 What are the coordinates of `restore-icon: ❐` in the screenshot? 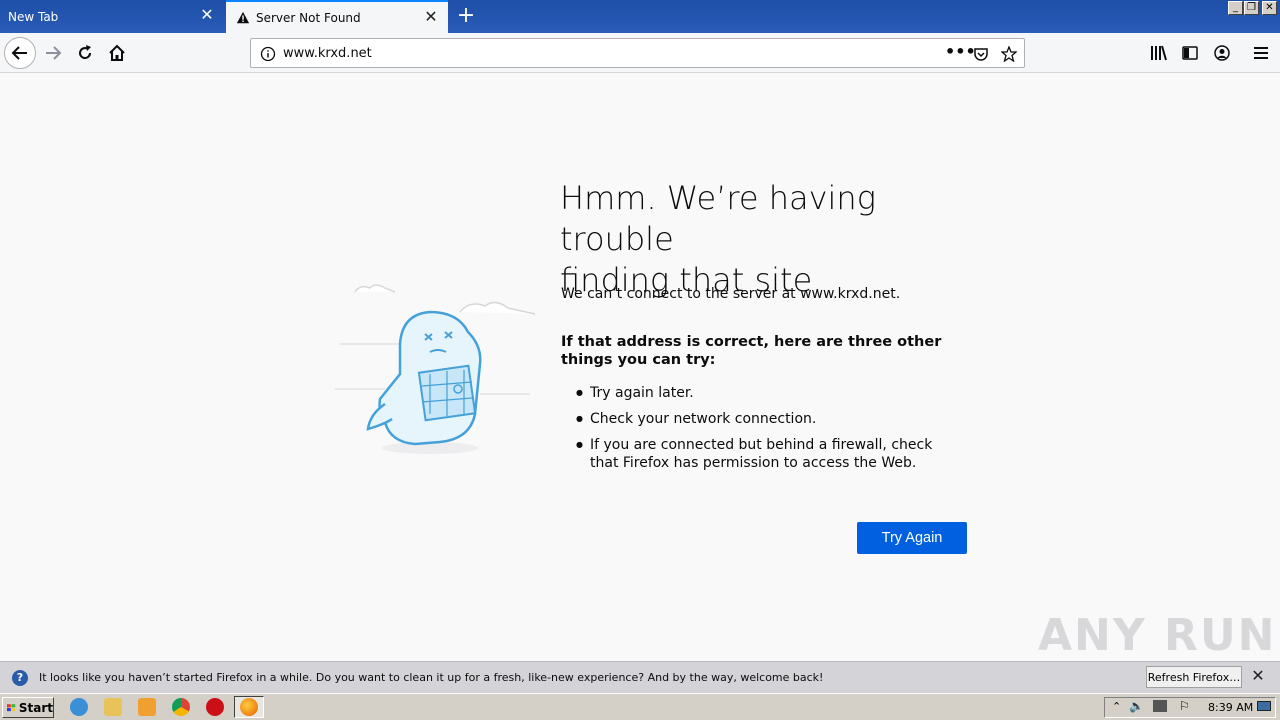 It's located at (1251, 8).